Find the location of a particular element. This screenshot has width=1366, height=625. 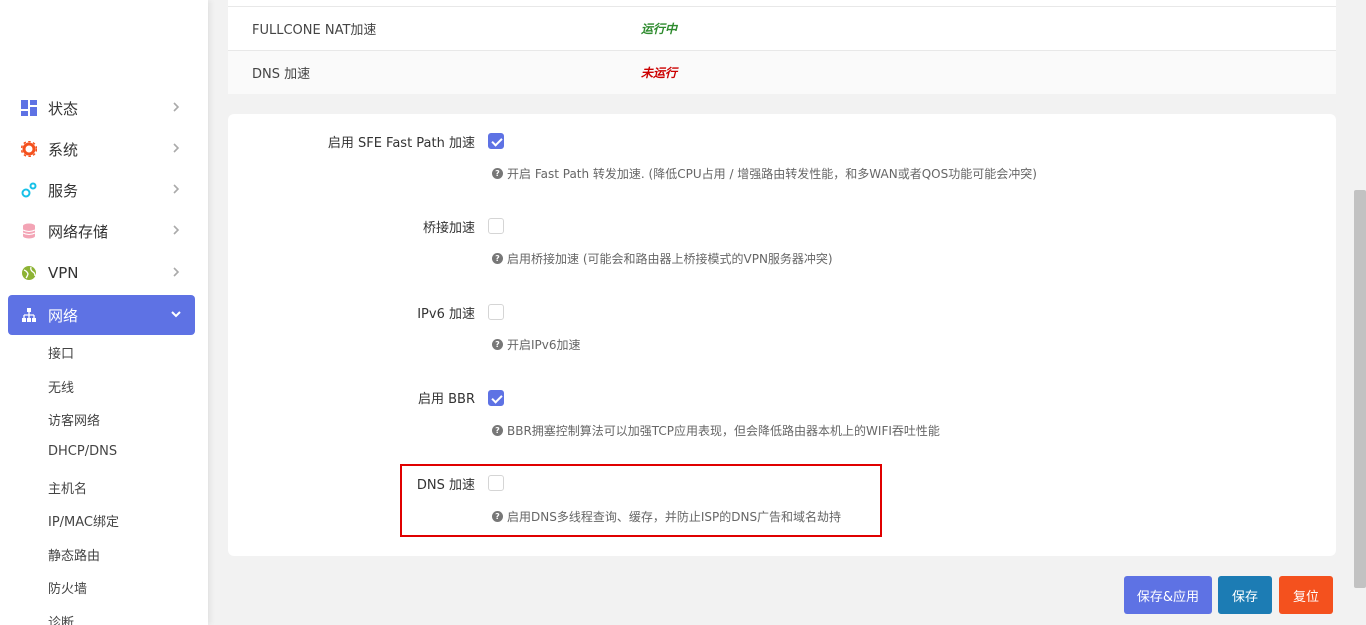

globe-icon is located at coordinates (29, 273).